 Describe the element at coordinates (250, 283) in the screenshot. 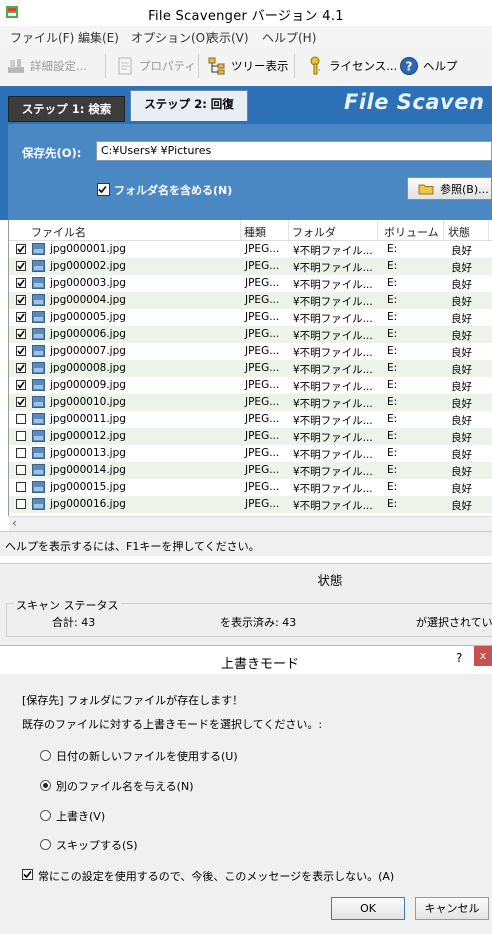

I see `table-row: jpg000003.jpg JPEG... ¥不明ファイル... E: 良好` at that location.